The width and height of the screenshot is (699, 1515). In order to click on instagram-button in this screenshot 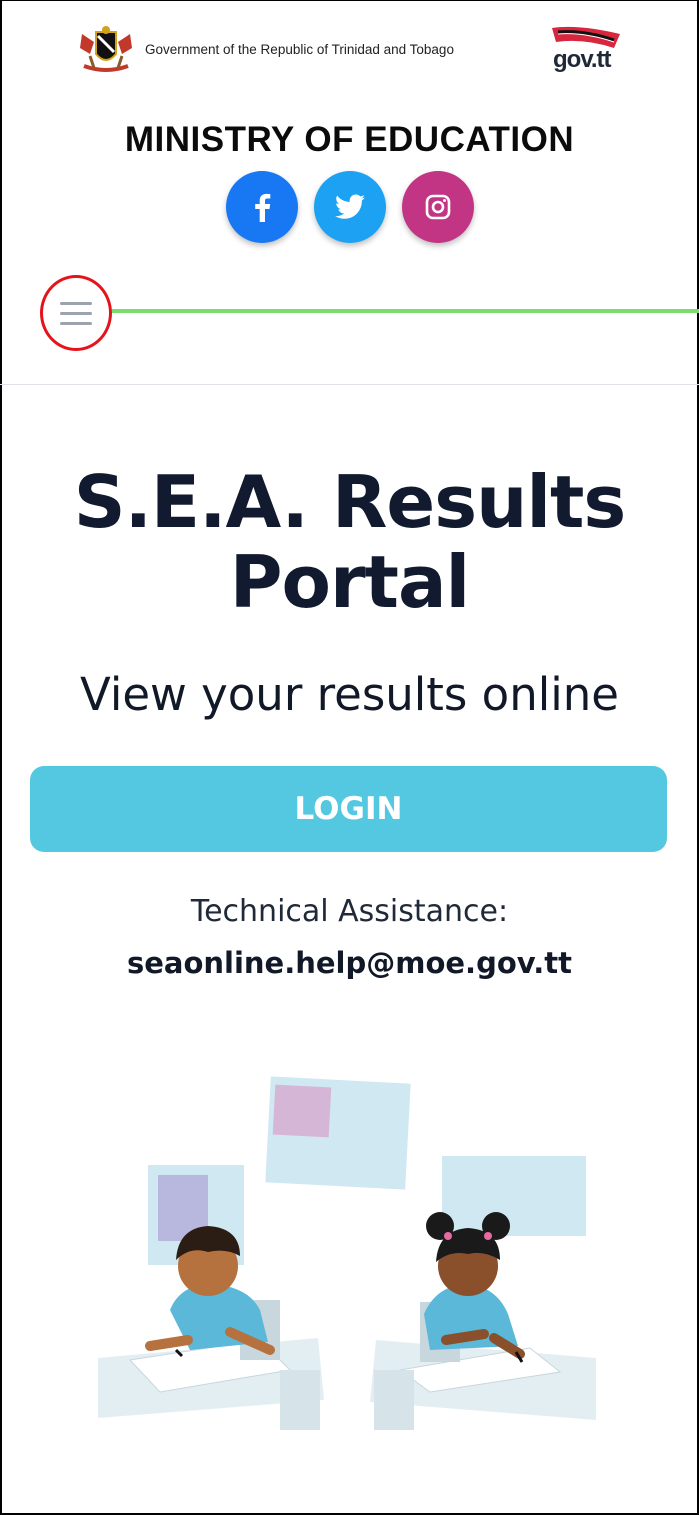, I will do `click(437, 207)`.